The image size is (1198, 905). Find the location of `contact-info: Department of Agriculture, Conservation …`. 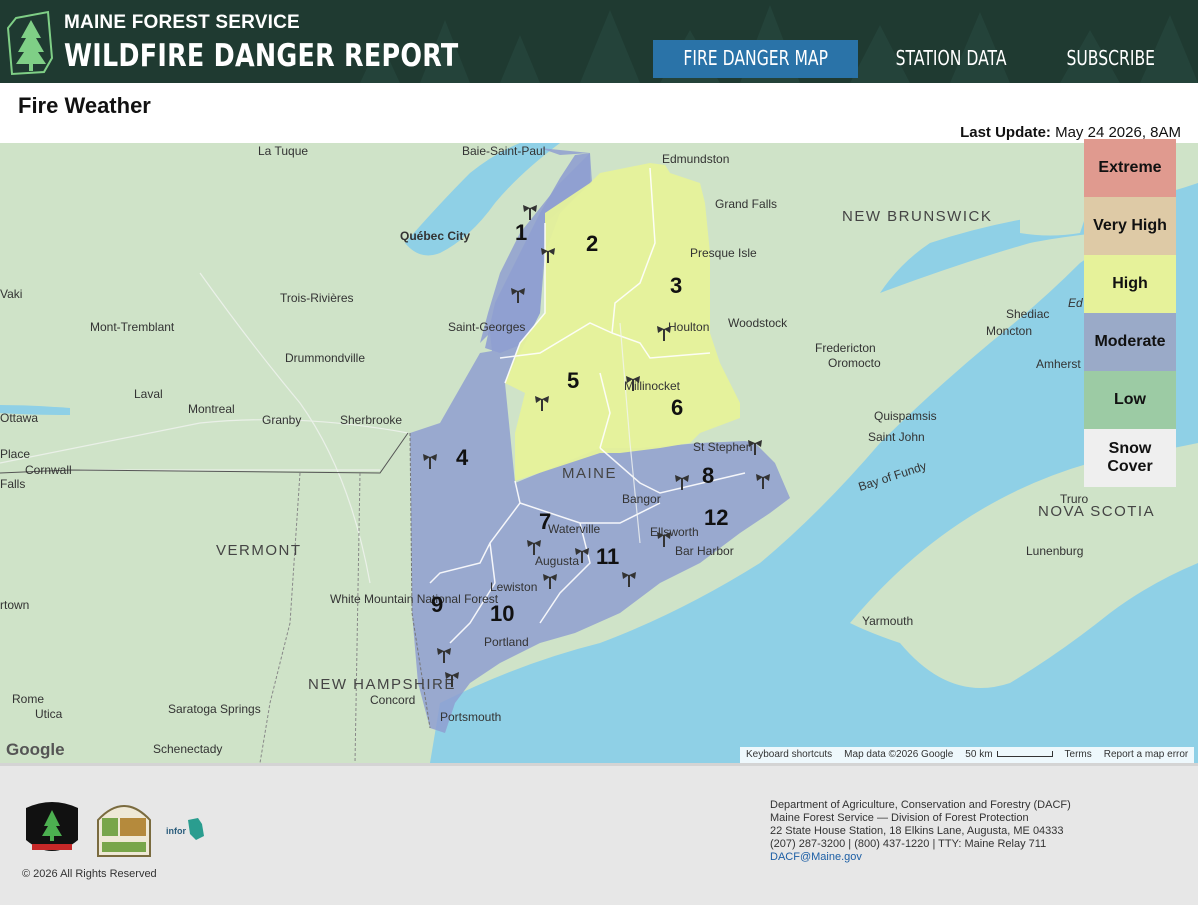

contact-info: Department of Agriculture, Conservation … is located at coordinates (920, 831).